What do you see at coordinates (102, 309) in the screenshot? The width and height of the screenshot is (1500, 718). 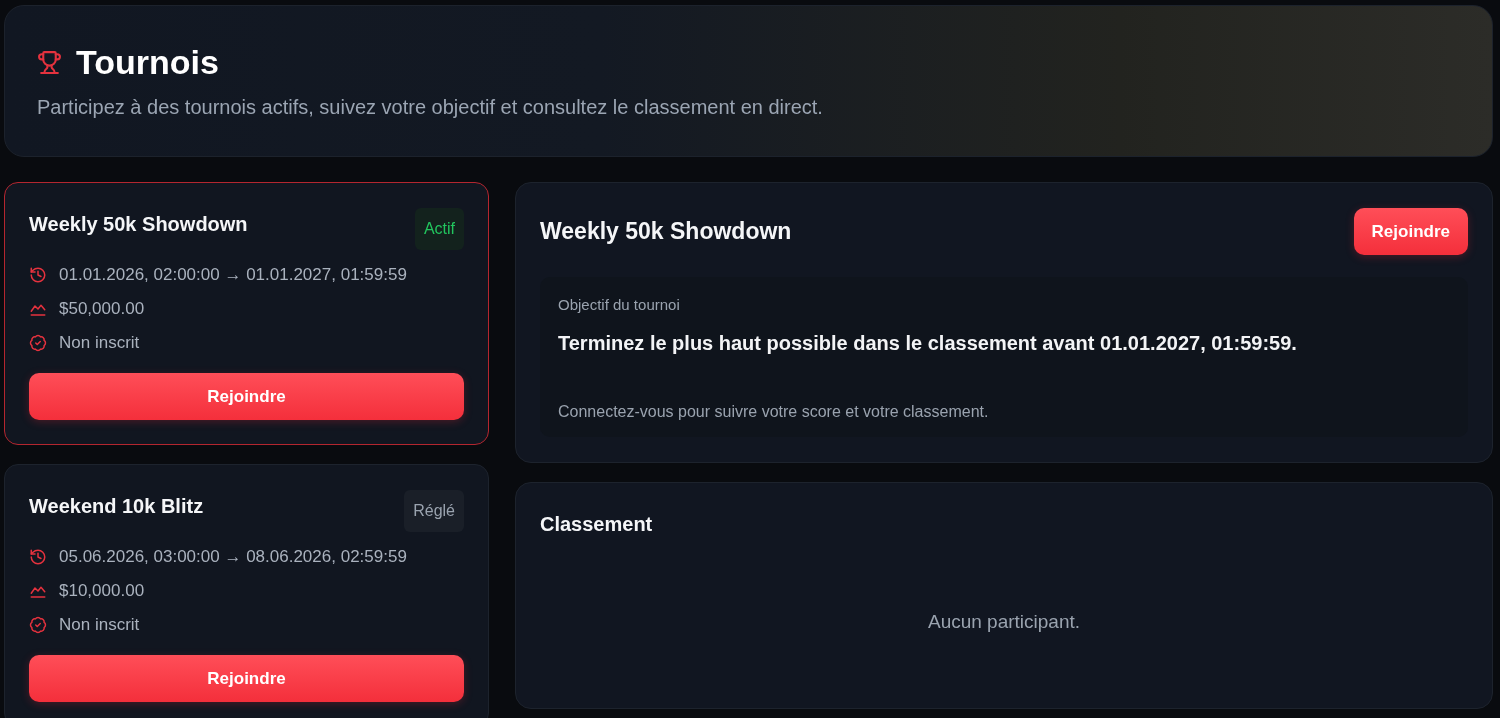 I see `prize-text: $50,000.00` at bounding box center [102, 309].